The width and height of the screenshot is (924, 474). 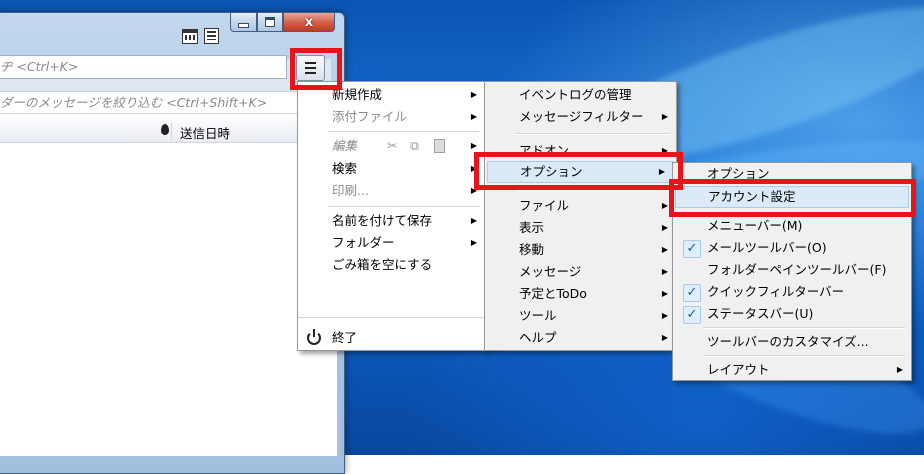 I want to click on read-status-icon, so click(x=165, y=129).